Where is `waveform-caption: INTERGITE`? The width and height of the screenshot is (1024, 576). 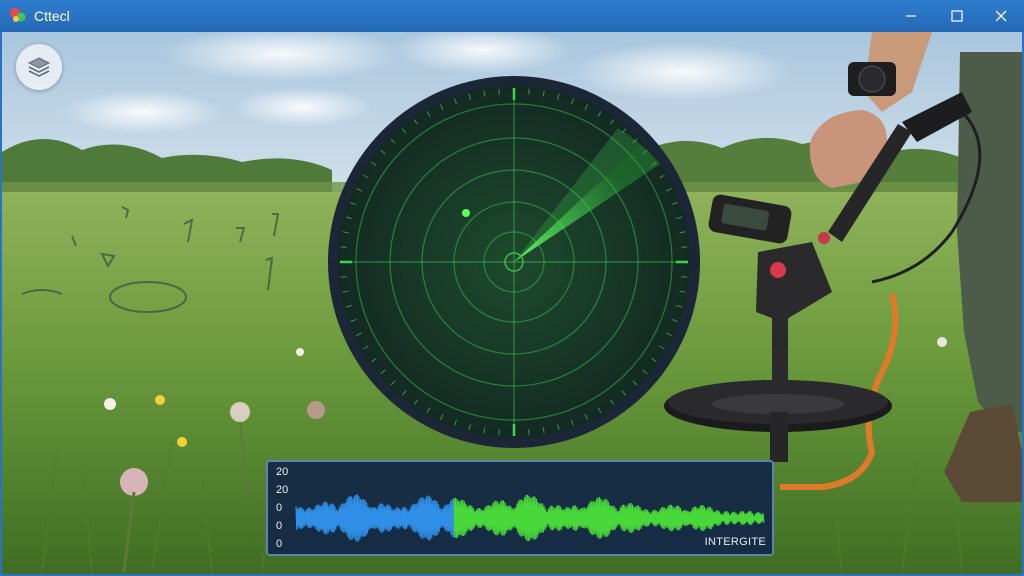
waveform-caption: INTERGITE is located at coordinates (735, 542).